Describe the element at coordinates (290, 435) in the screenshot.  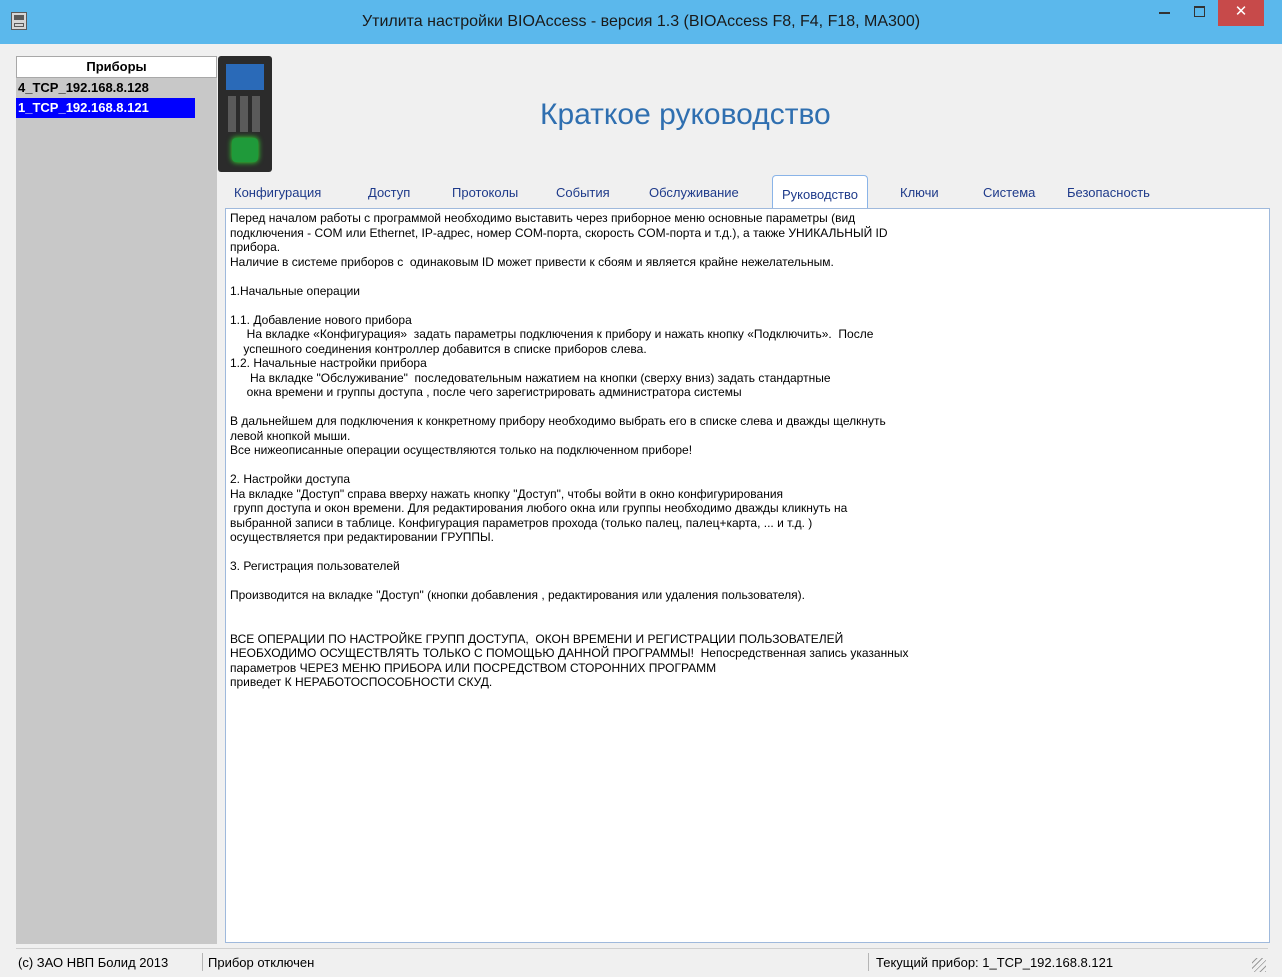
I see `guide-line: левой кнопкой мыши.` at that location.